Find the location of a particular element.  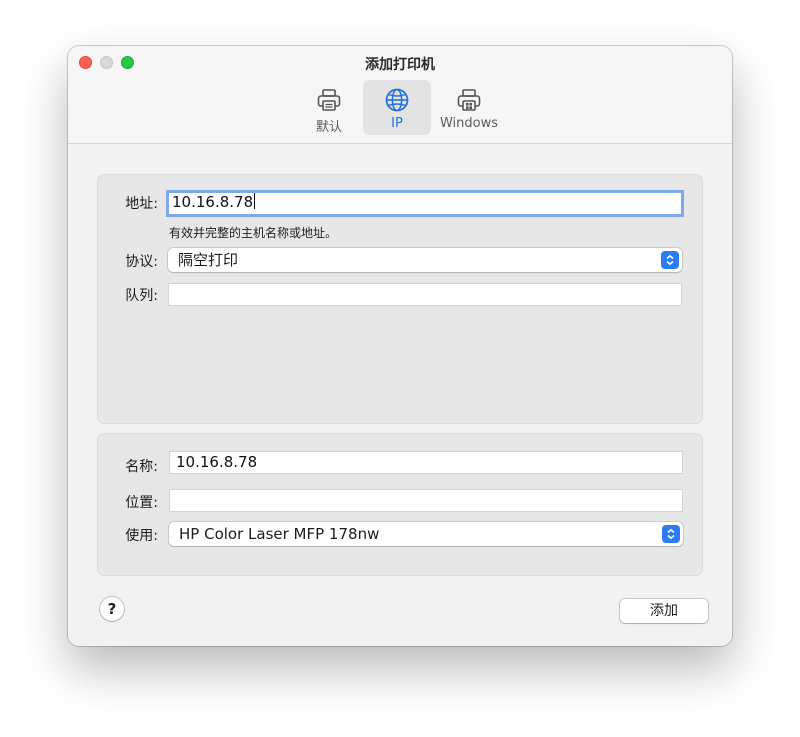

tab-windows: Windows is located at coordinates (469, 107).